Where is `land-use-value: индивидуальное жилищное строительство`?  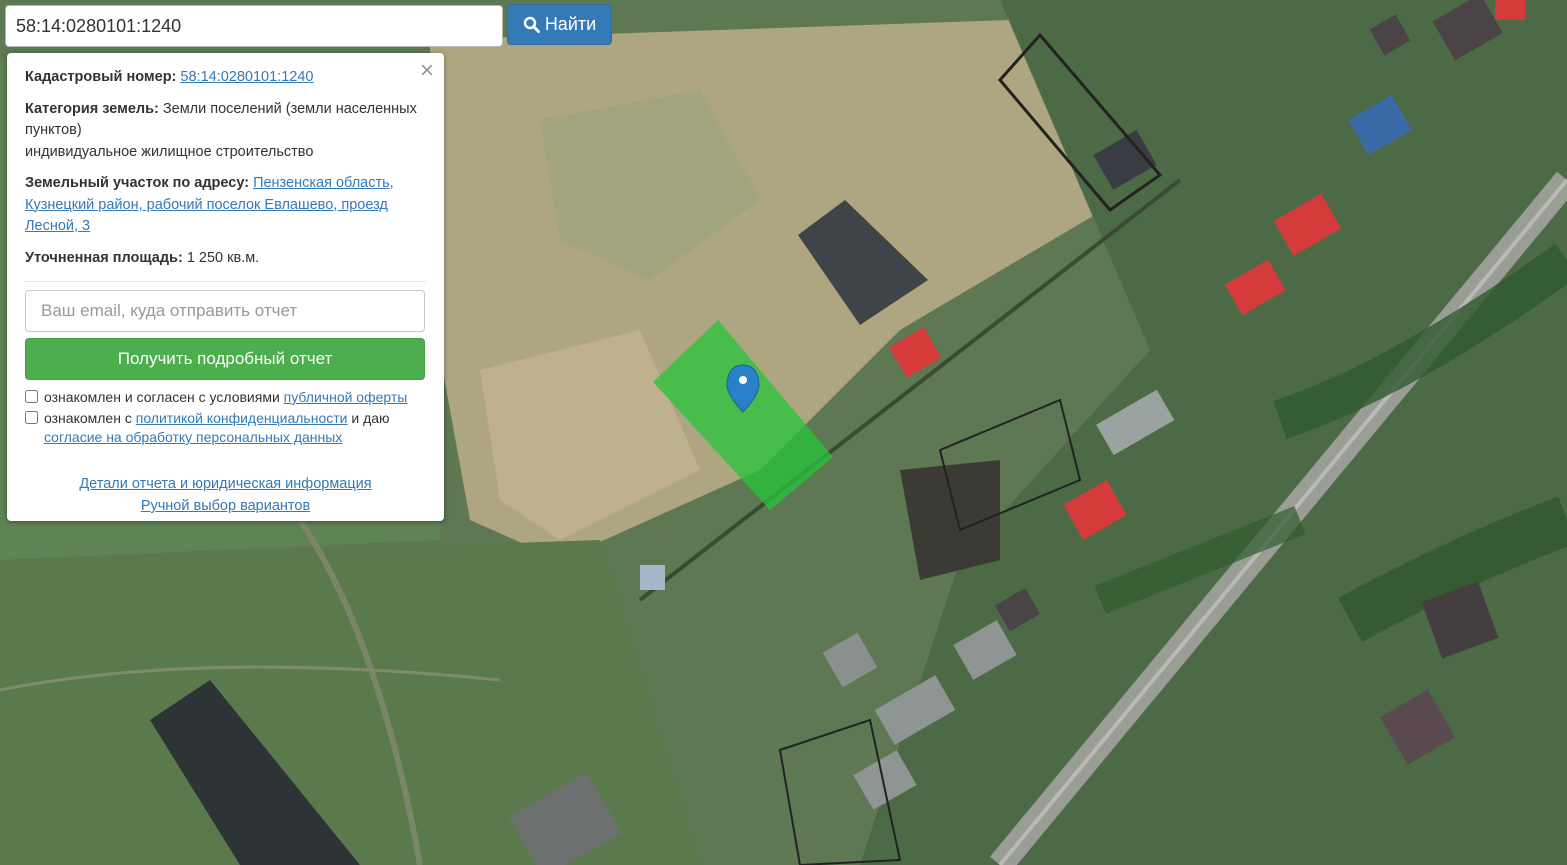
land-use-value: индивидуальное жилищное строительство is located at coordinates (169, 151).